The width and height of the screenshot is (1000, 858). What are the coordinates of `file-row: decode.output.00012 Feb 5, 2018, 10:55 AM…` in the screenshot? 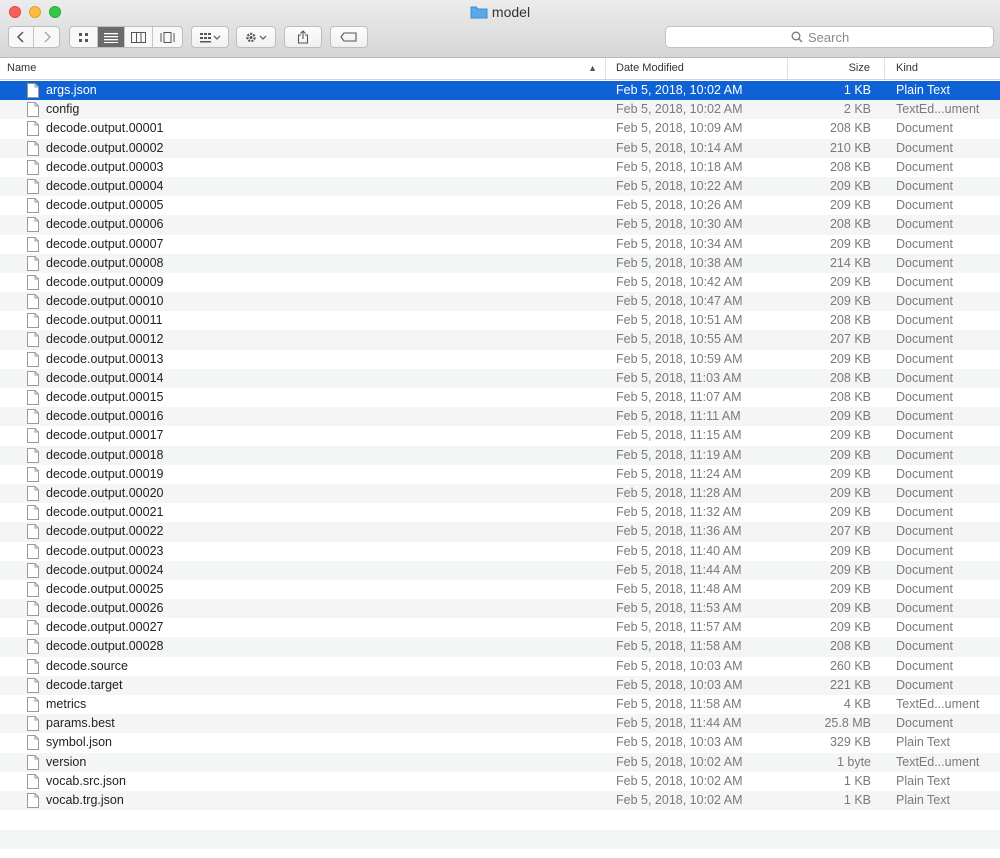 It's located at (500, 340).